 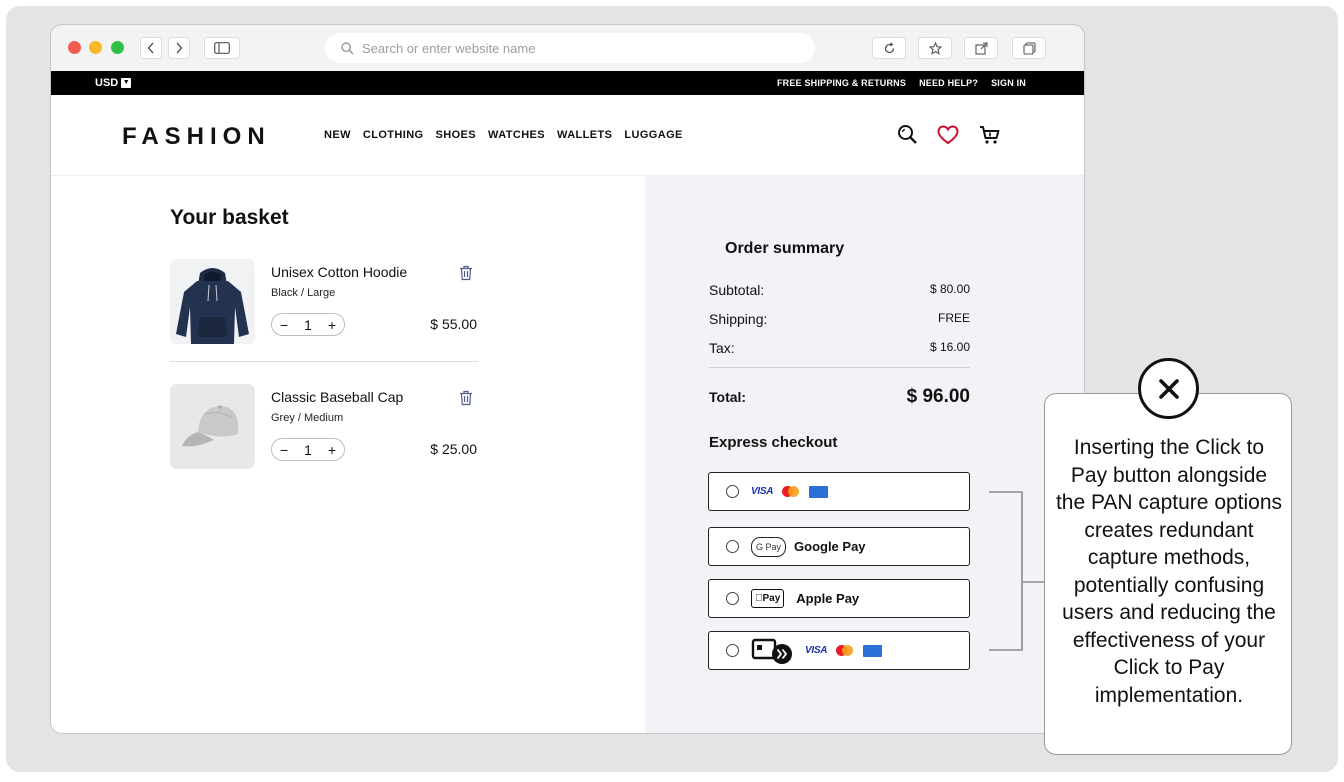 I want to click on item-name: Unisex Cotton Hoodie, so click(x=339, y=272).